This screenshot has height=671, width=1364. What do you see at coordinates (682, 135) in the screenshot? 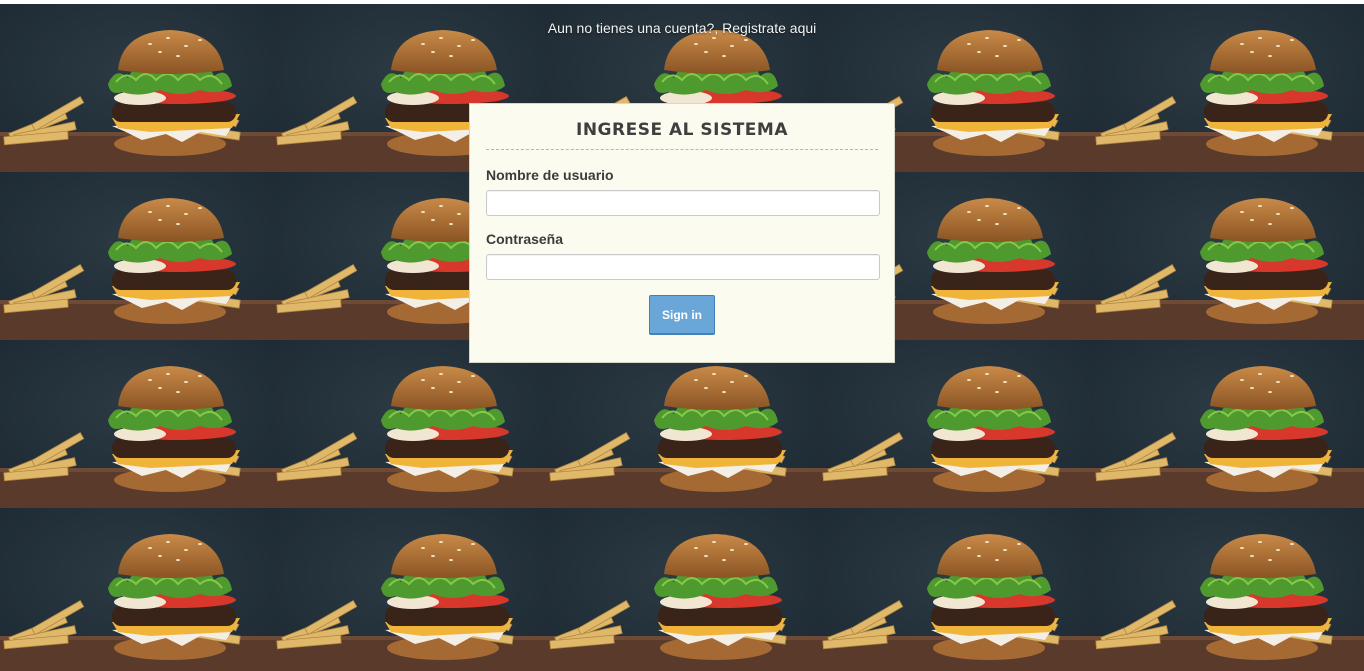
I see `login-title: INGRESE AL SISTEMA` at bounding box center [682, 135].